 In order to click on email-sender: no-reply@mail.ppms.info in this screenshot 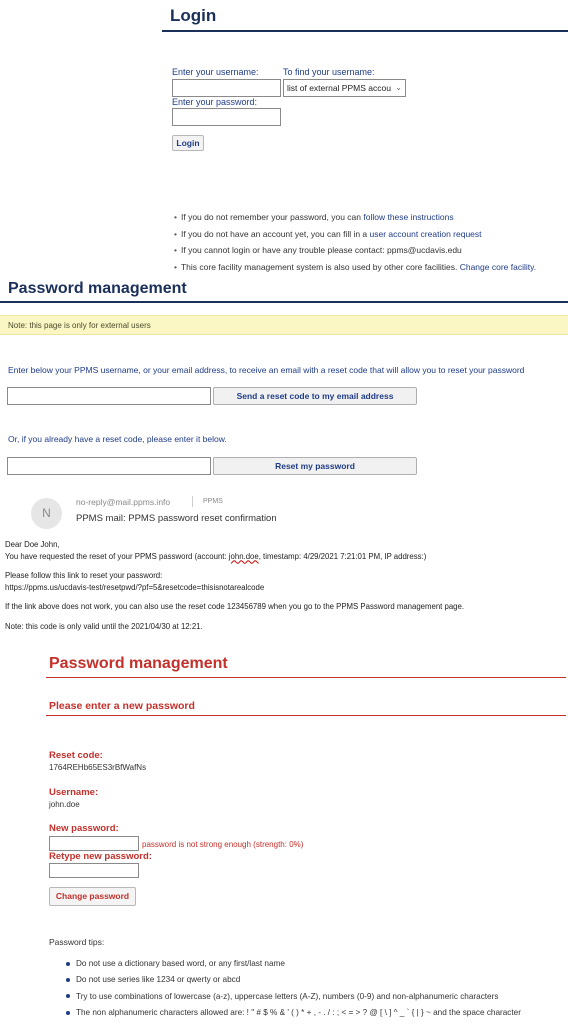, I will do `click(123, 502)`.